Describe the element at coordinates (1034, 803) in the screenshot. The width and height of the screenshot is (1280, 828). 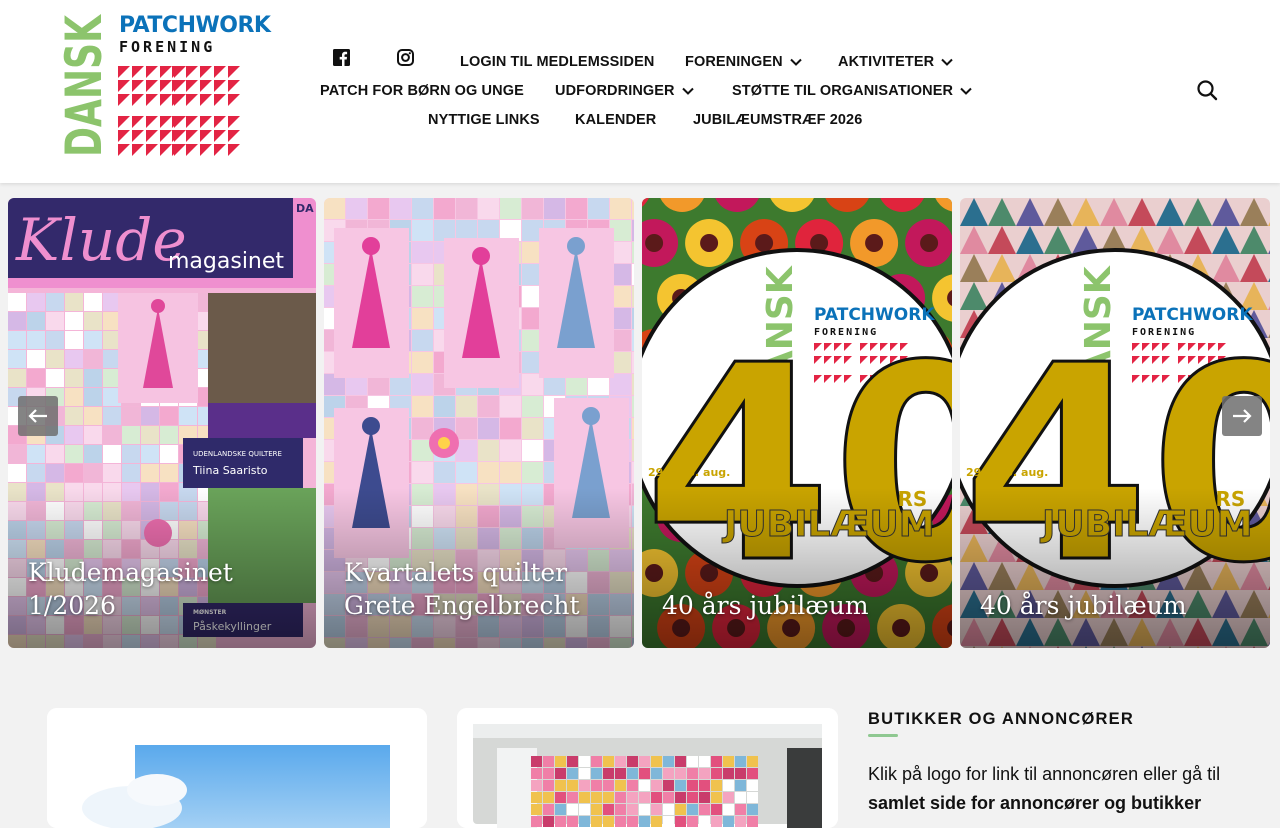
I see `advertisers-link: samlet side for annoncører og butikker` at that location.